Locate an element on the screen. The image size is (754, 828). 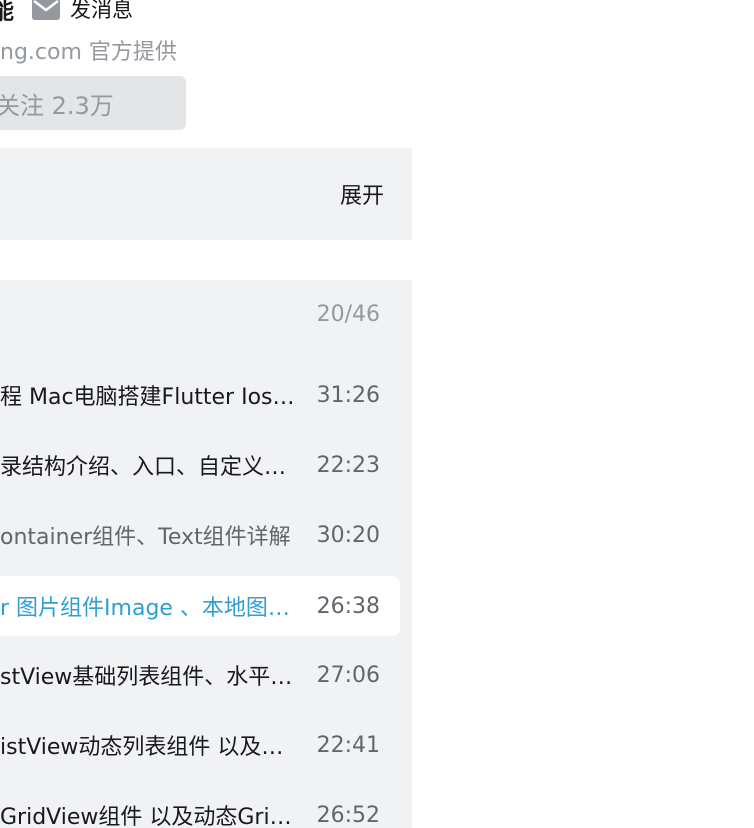
episode-item: 程 Mac电脑搭建Flutter Ios… 31:26 is located at coordinates (200, 395).